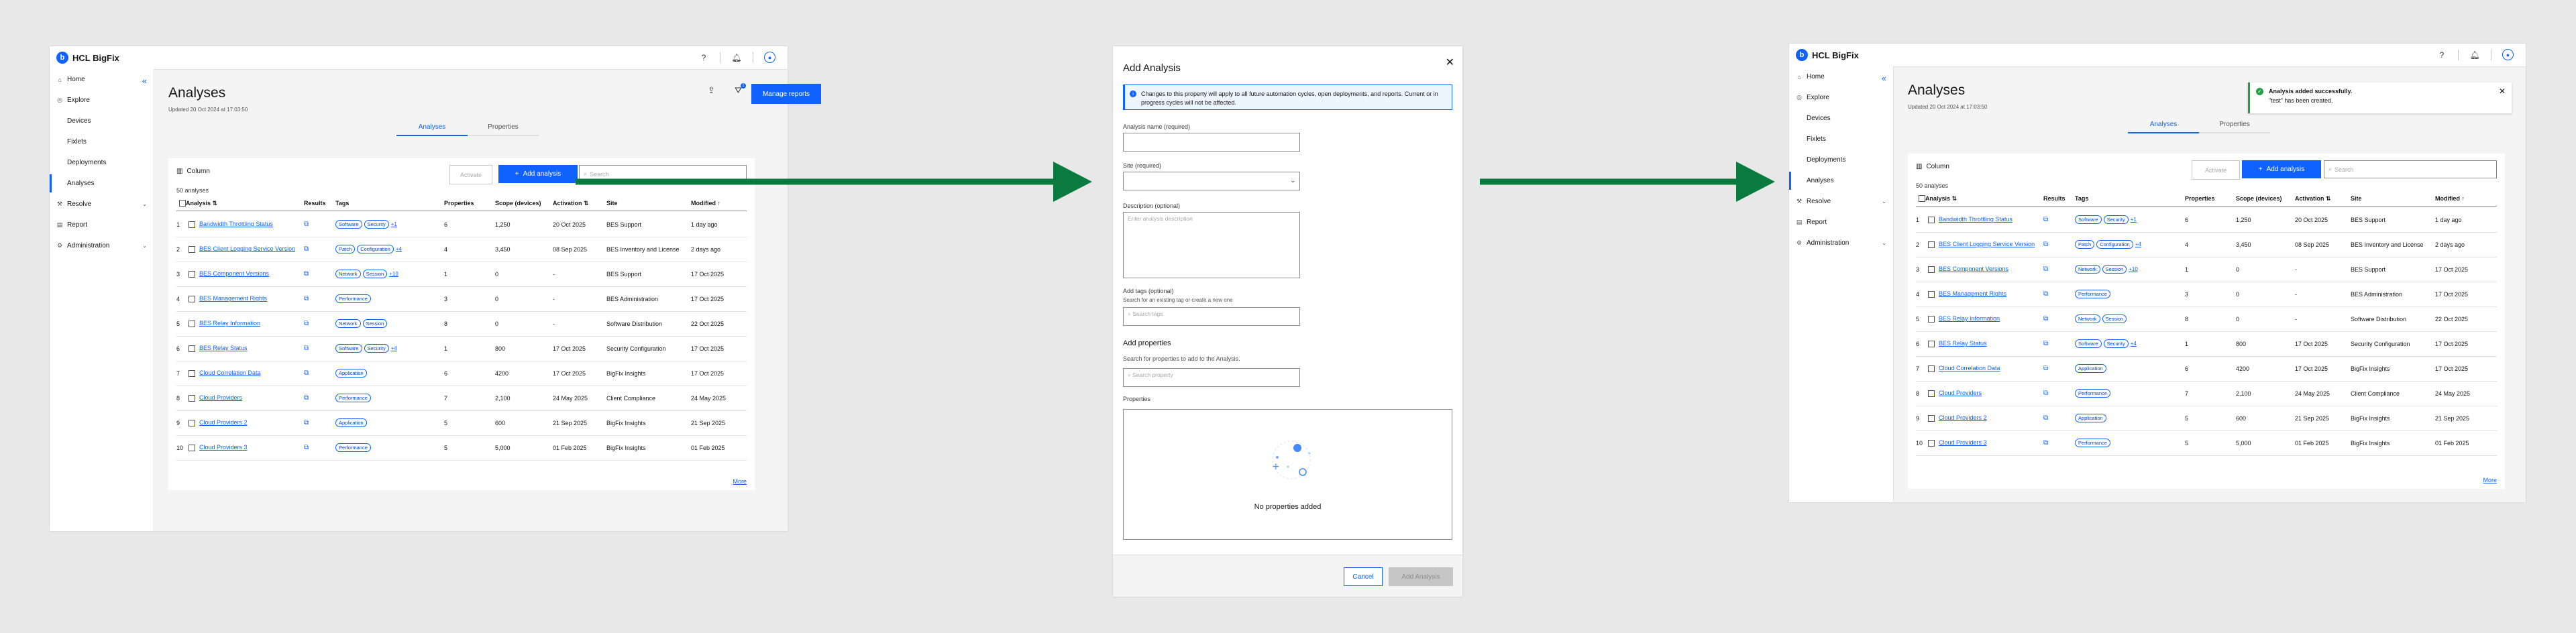 The height and width of the screenshot is (633, 2576). I want to click on property-search-input: ⌕ Search property, so click(1211, 377).